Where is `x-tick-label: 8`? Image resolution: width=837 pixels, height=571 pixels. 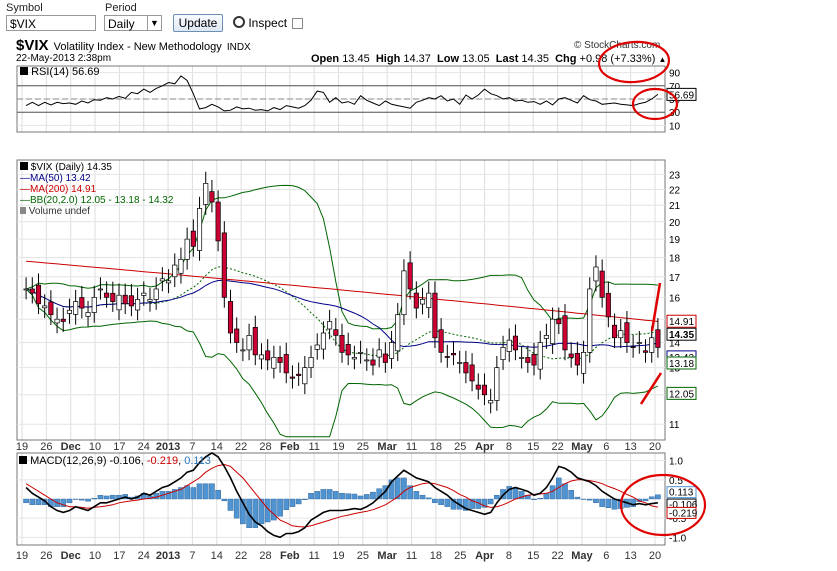
x-tick-label: 8 is located at coordinates (509, 447).